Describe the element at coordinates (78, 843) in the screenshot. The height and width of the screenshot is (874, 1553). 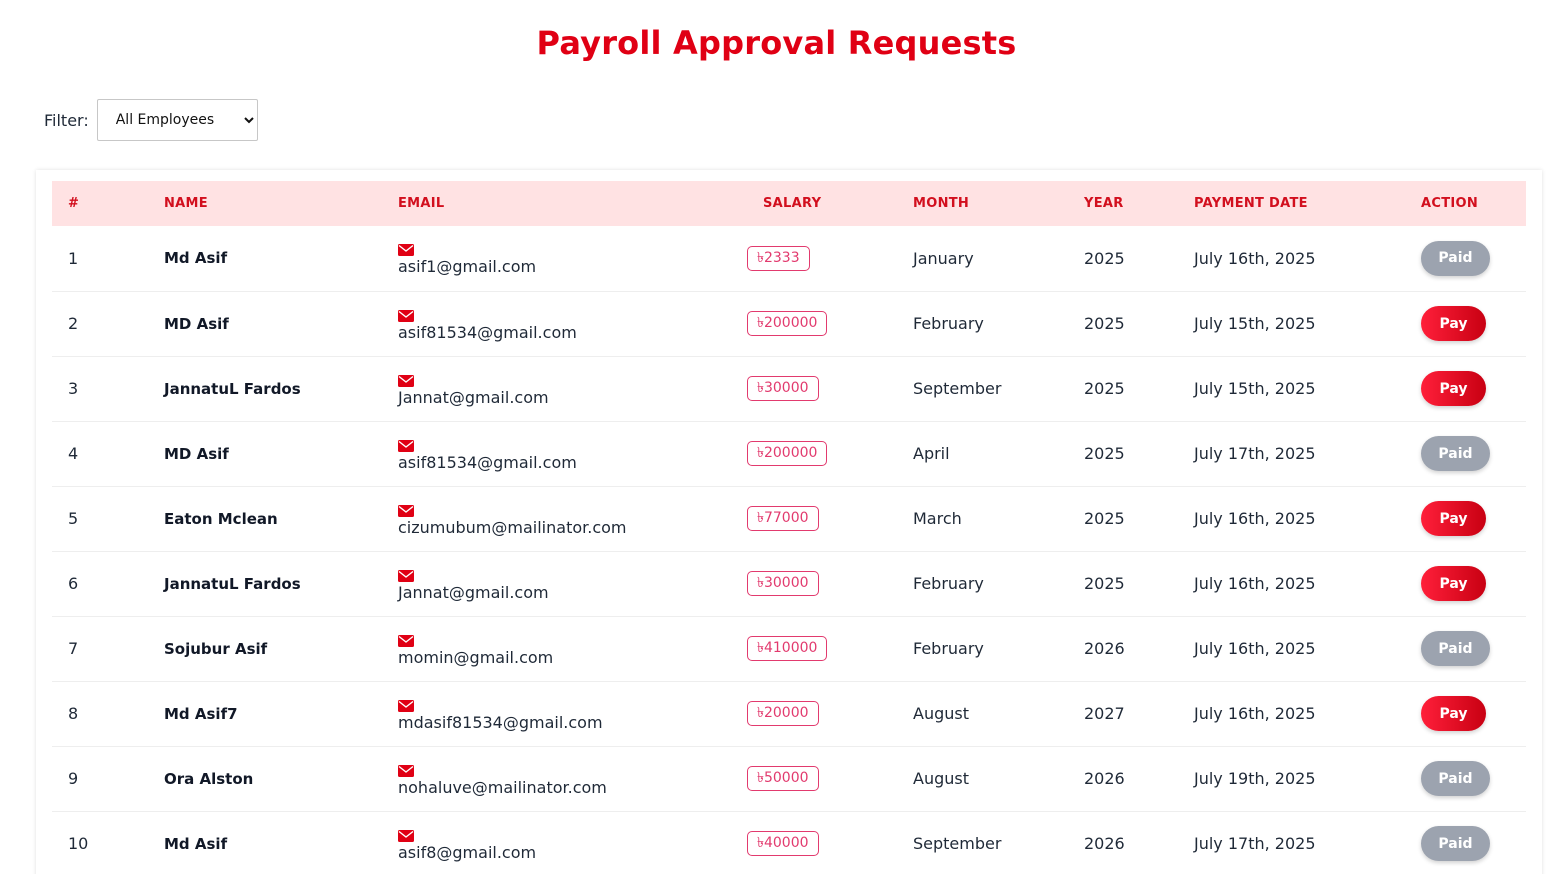
I see `row-number: 10` at that location.